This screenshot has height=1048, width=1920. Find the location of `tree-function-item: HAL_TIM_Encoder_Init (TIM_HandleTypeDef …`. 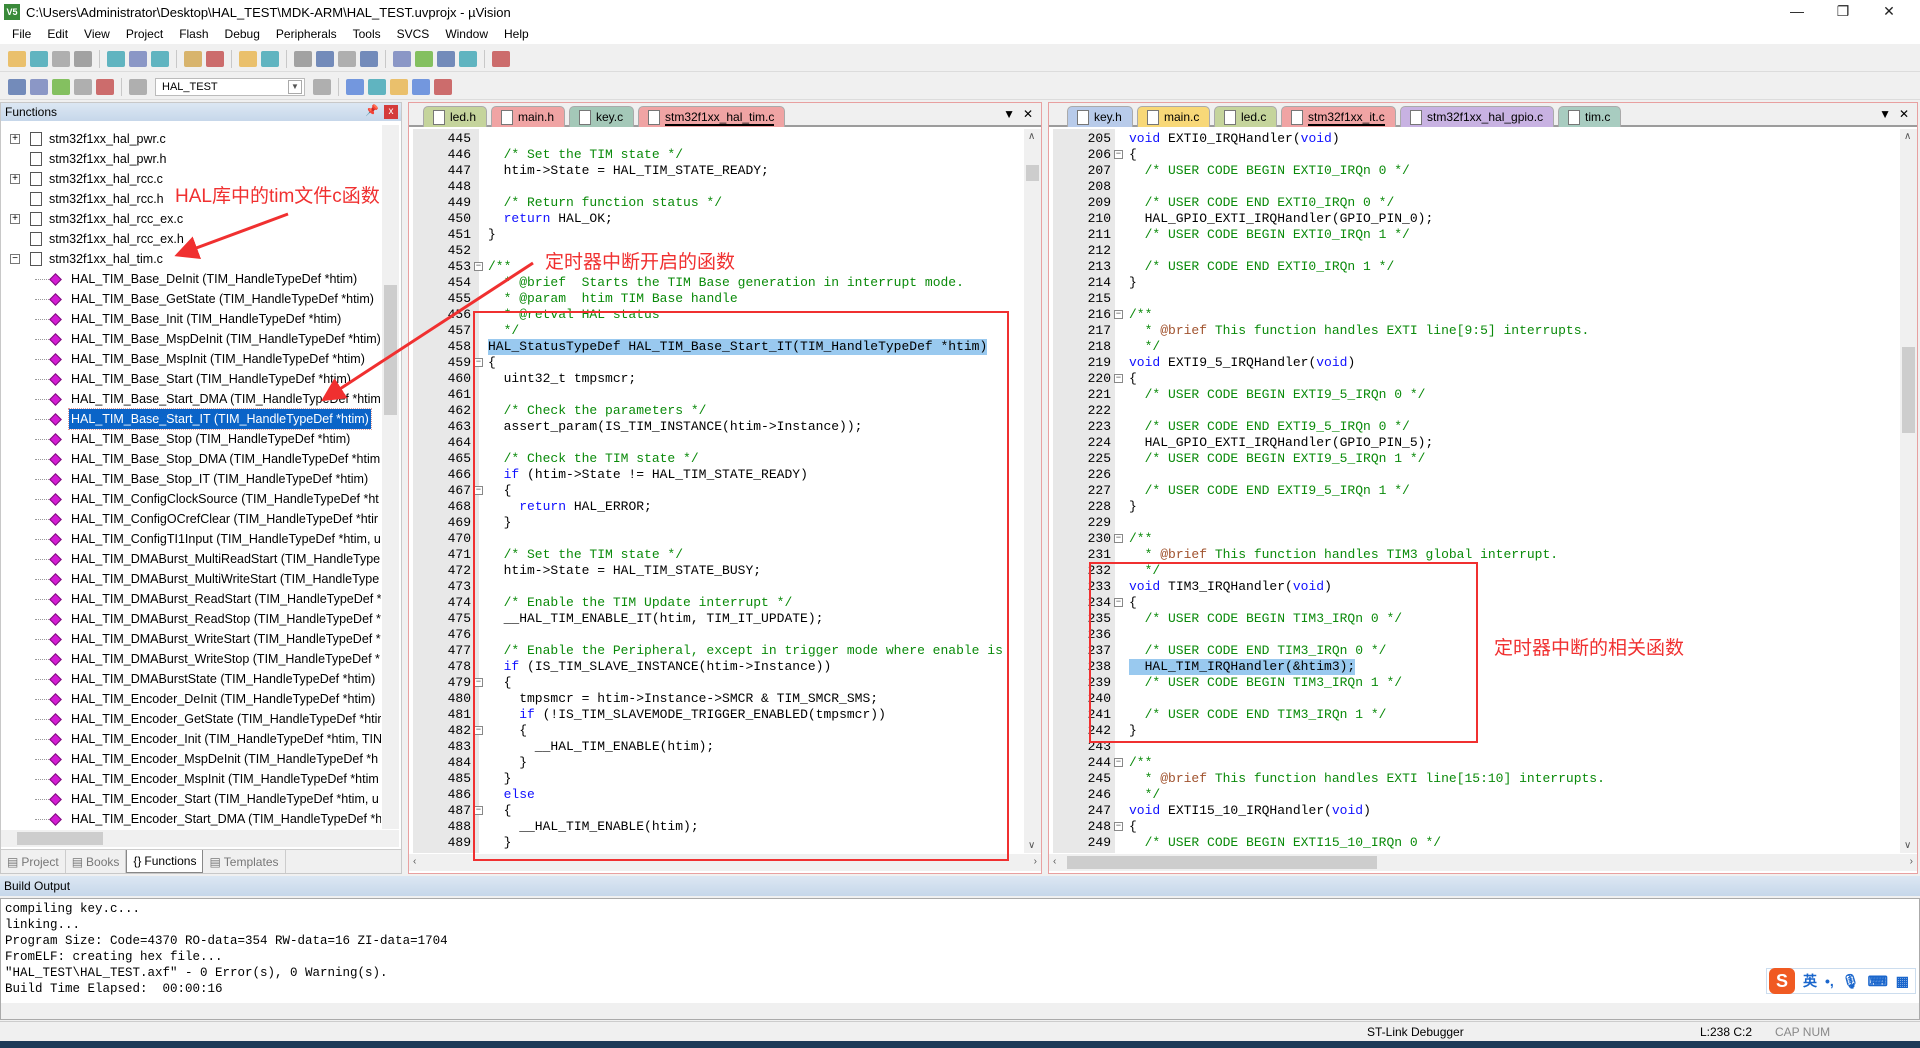

tree-function-item: HAL_TIM_Encoder_Init (TIM_HandleTypeDef … is located at coordinates (191, 739).